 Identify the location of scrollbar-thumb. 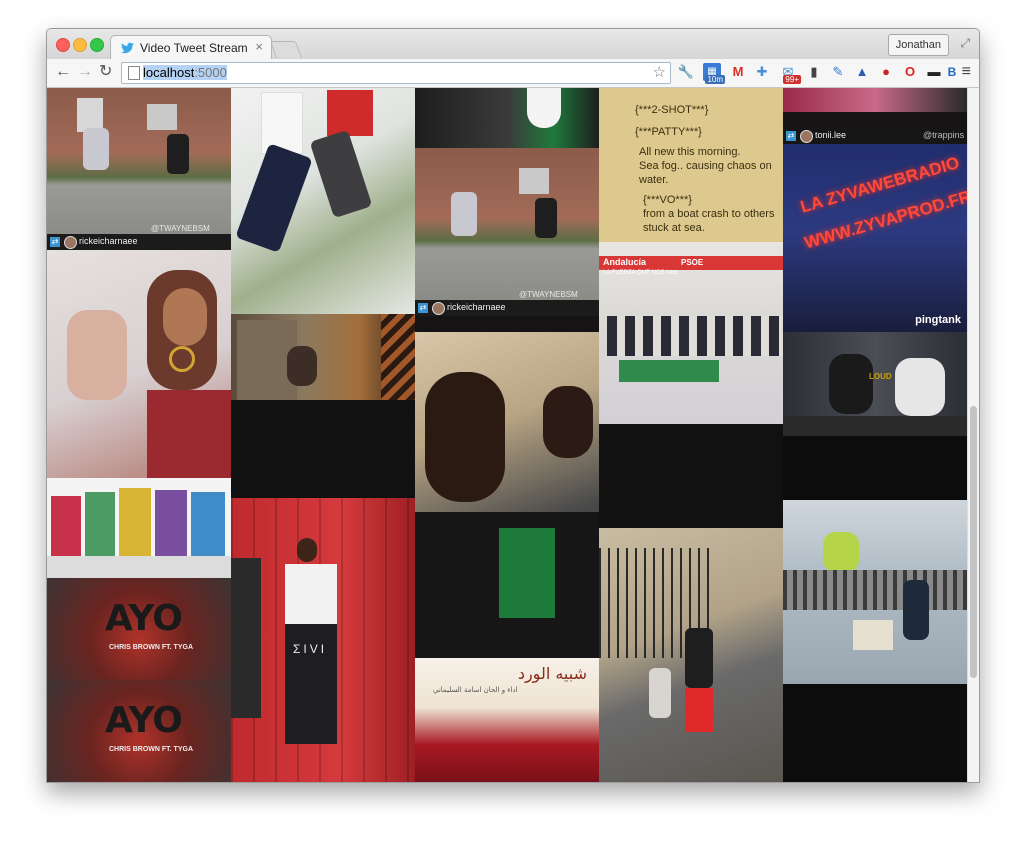
(973, 542).